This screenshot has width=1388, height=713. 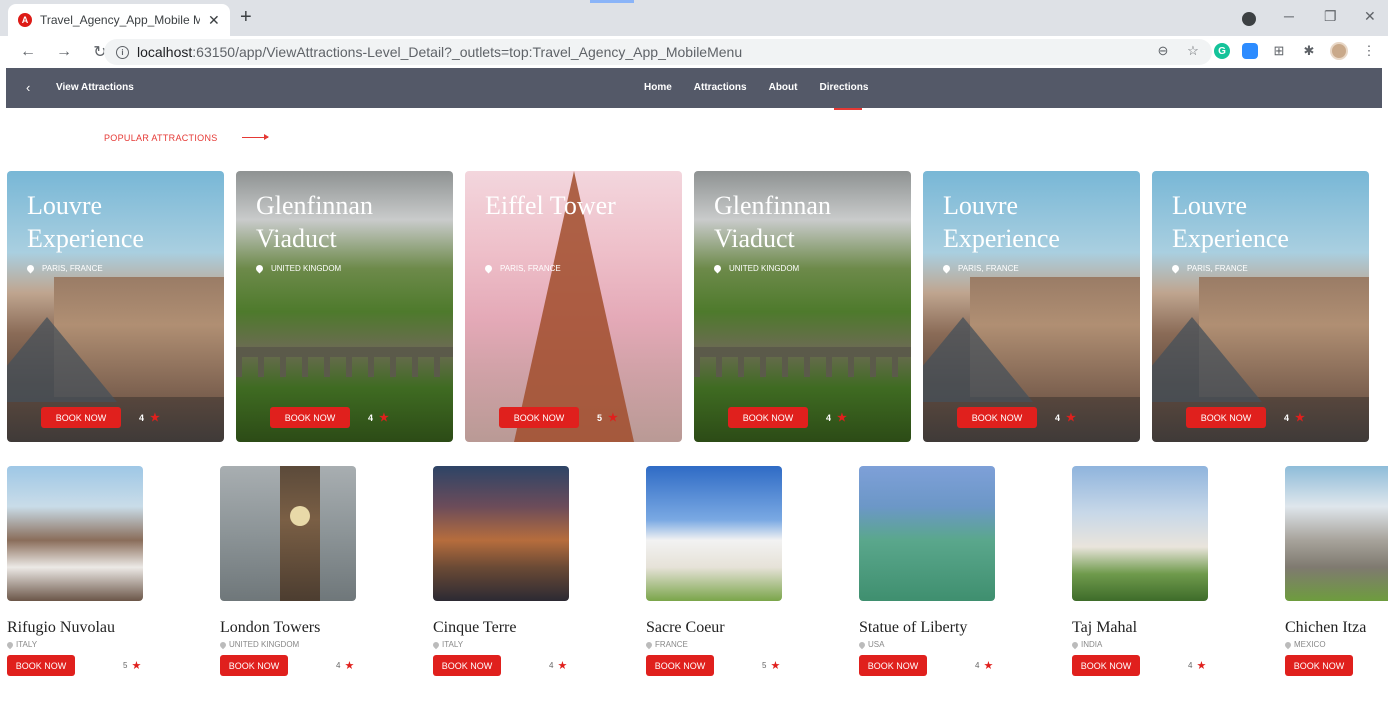 What do you see at coordinates (1369, 51) in the screenshot?
I see `more-menu-icon: ⋮` at bounding box center [1369, 51].